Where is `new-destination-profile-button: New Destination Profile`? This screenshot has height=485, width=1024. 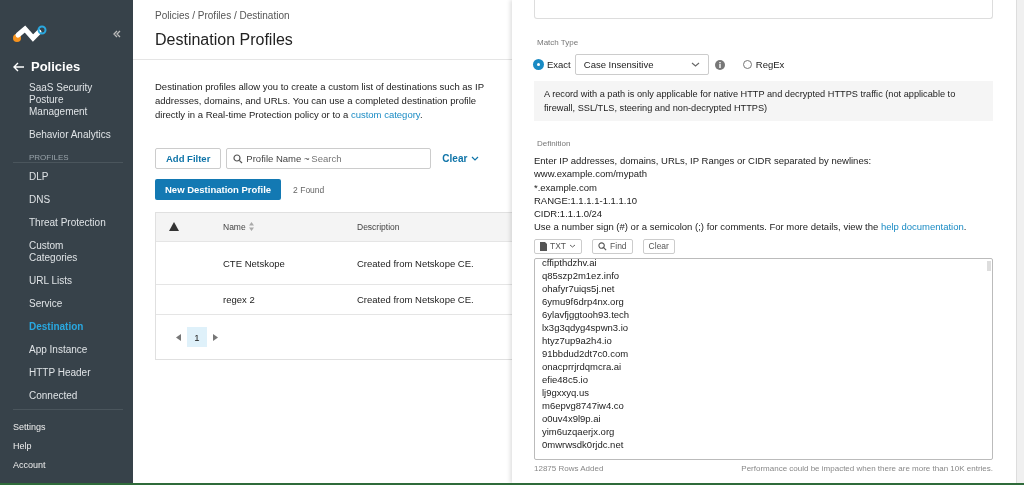
new-destination-profile-button: New Destination Profile is located at coordinates (218, 189).